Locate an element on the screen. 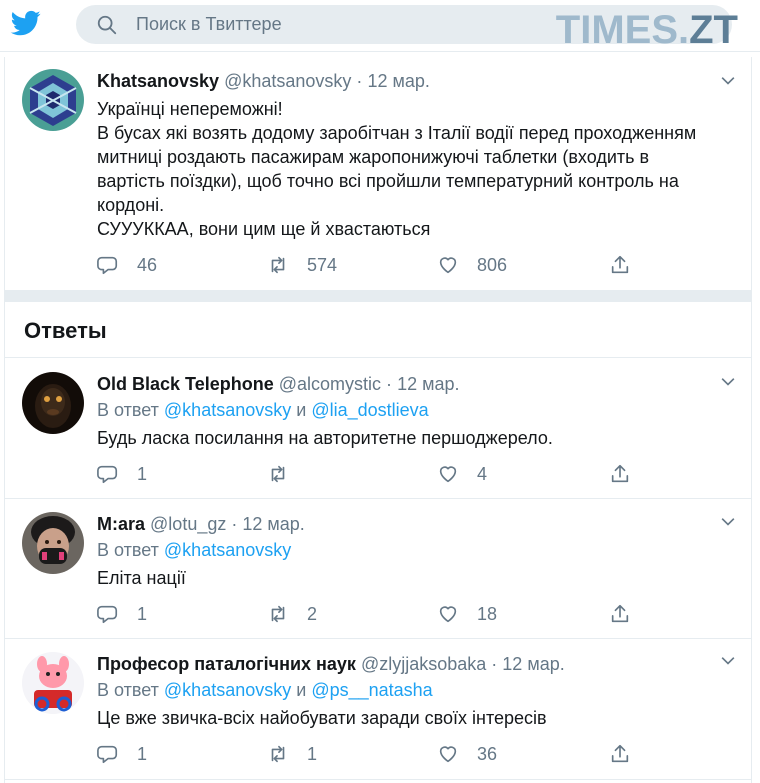  twitter-logo-icon is located at coordinates (26, 23).